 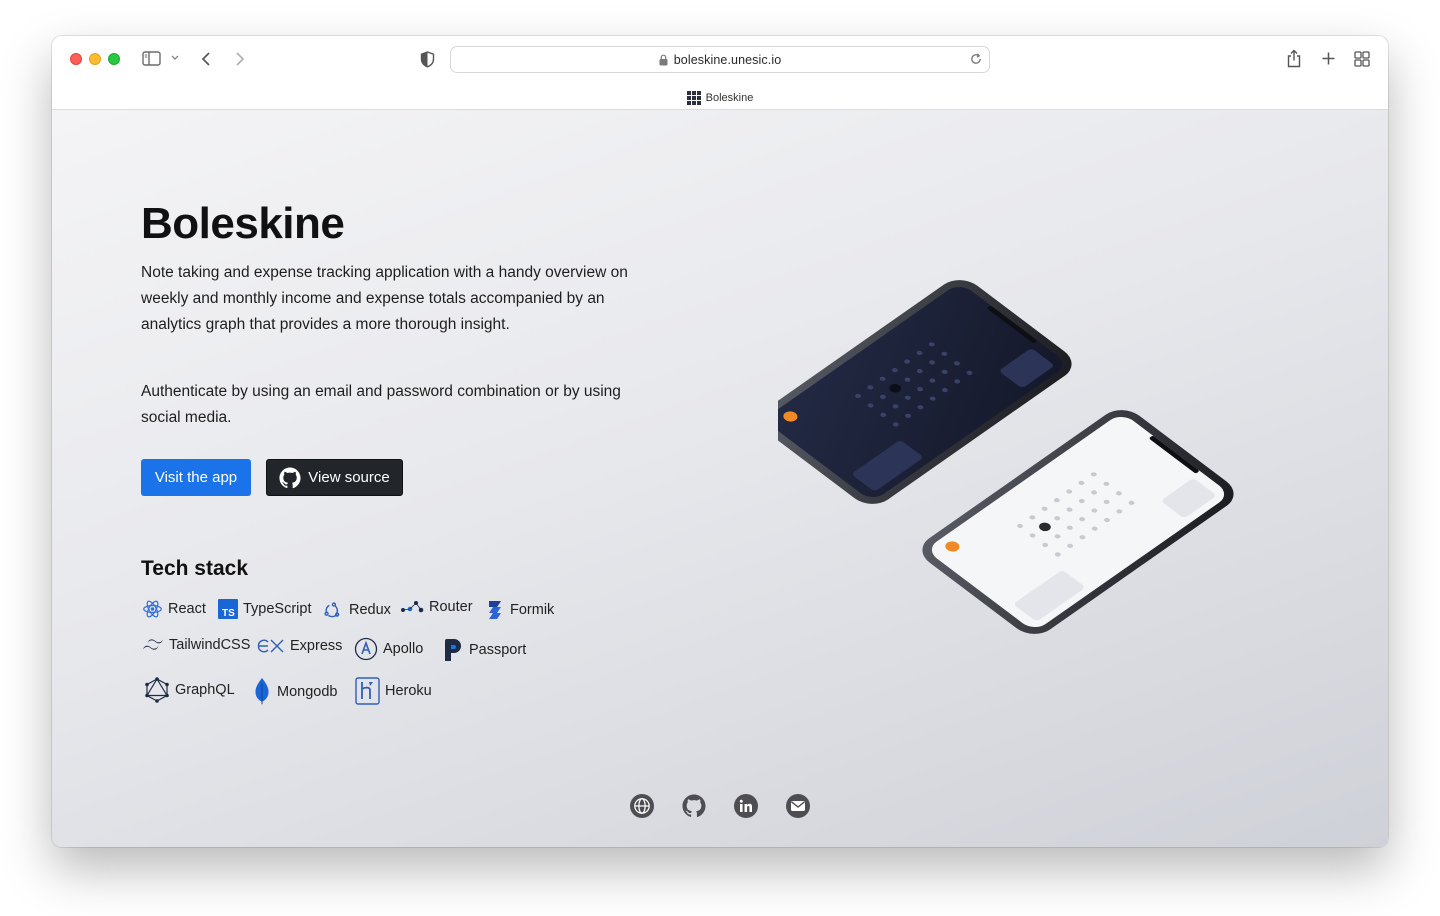 I want to click on url-text: boleskine.unesic.io, so click(x=727, y=59).